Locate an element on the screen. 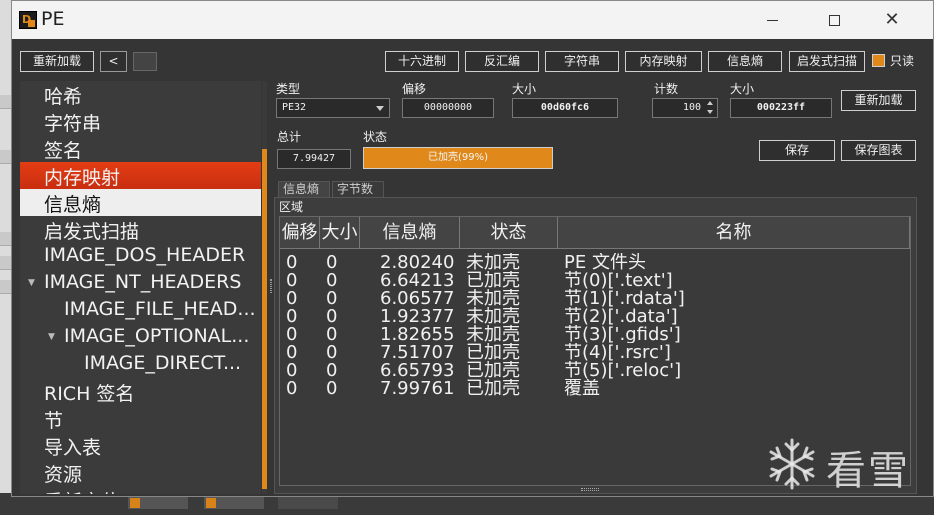 This screenshot has height=515, width=934. window-title: PE is located at coordinates (53, 19).